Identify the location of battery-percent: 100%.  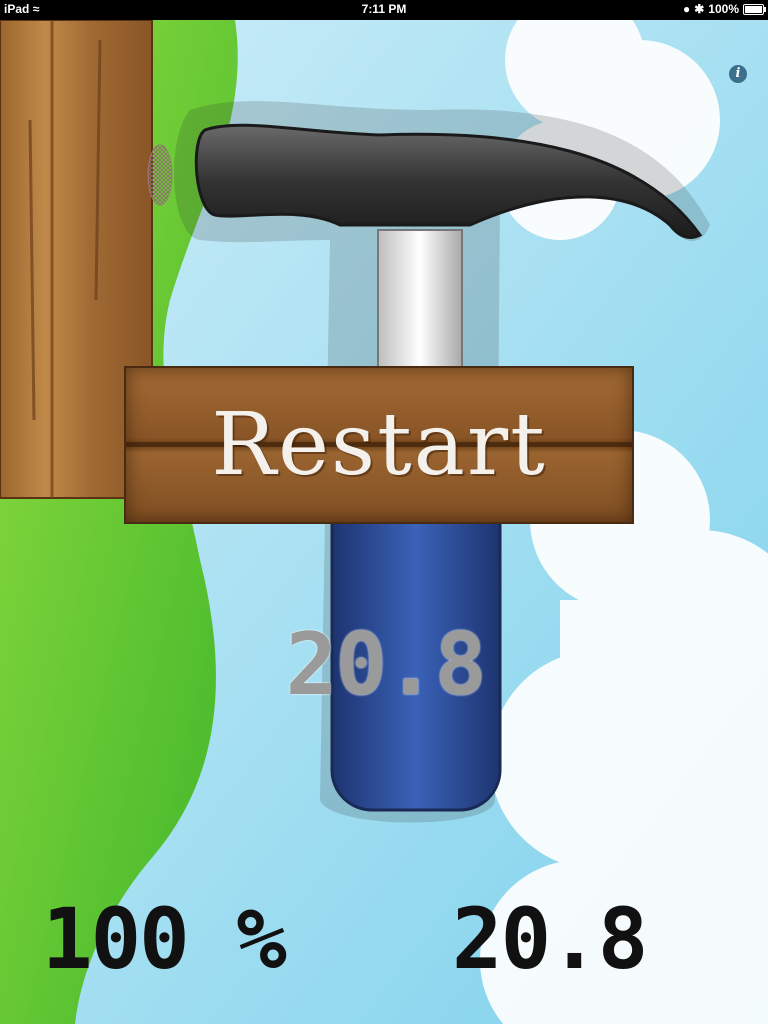
(723, 9).